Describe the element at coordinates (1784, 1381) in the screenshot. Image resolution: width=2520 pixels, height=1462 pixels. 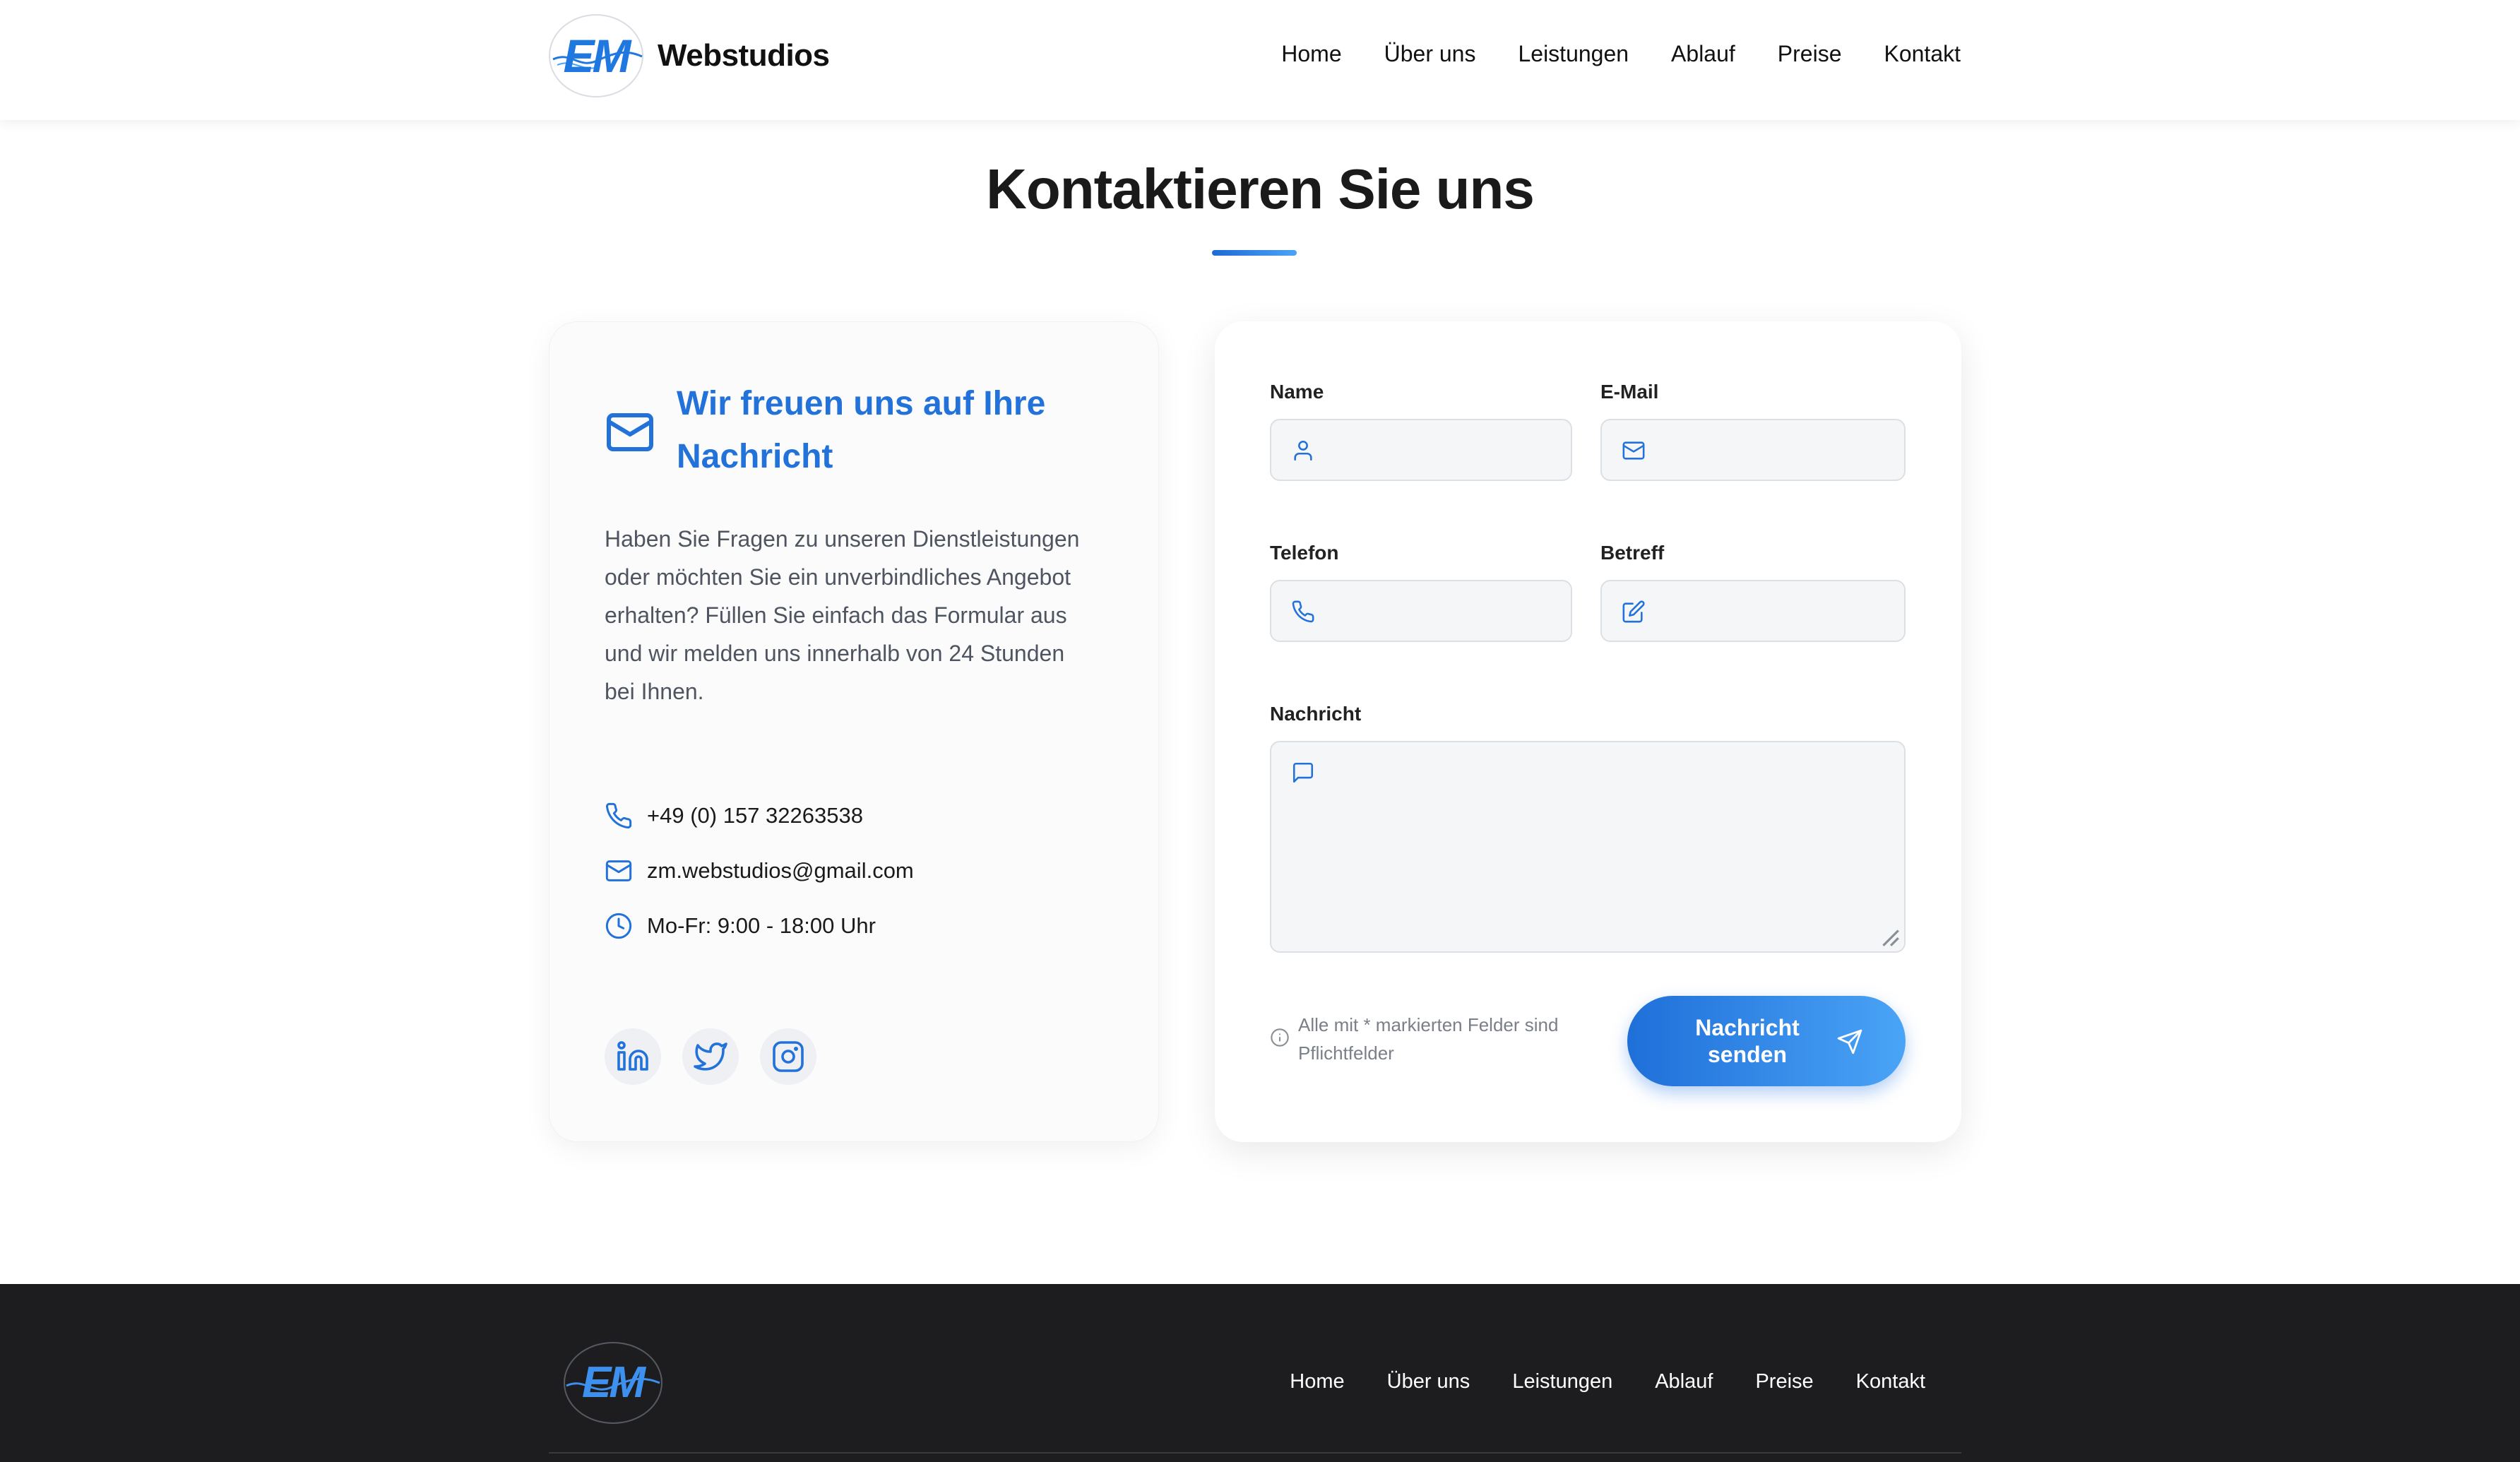
I see `footer-nav-pricing: Preise` at that location.